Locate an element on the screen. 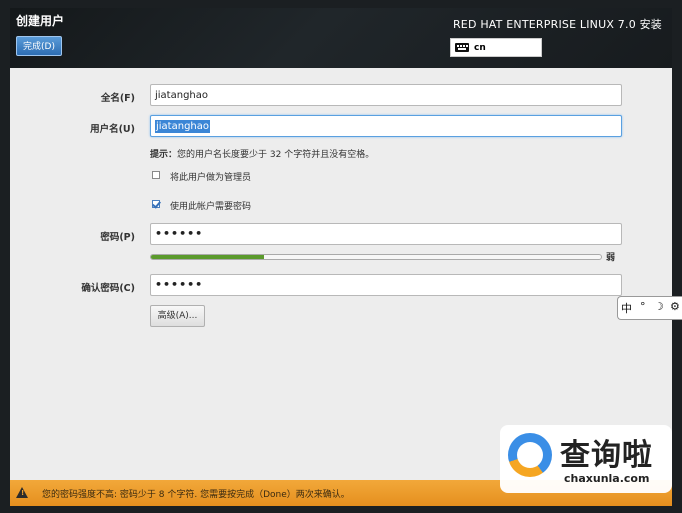 This screenshot has width=682, height=513. done-button: 完成(D) is located at coordinates (39, 46).